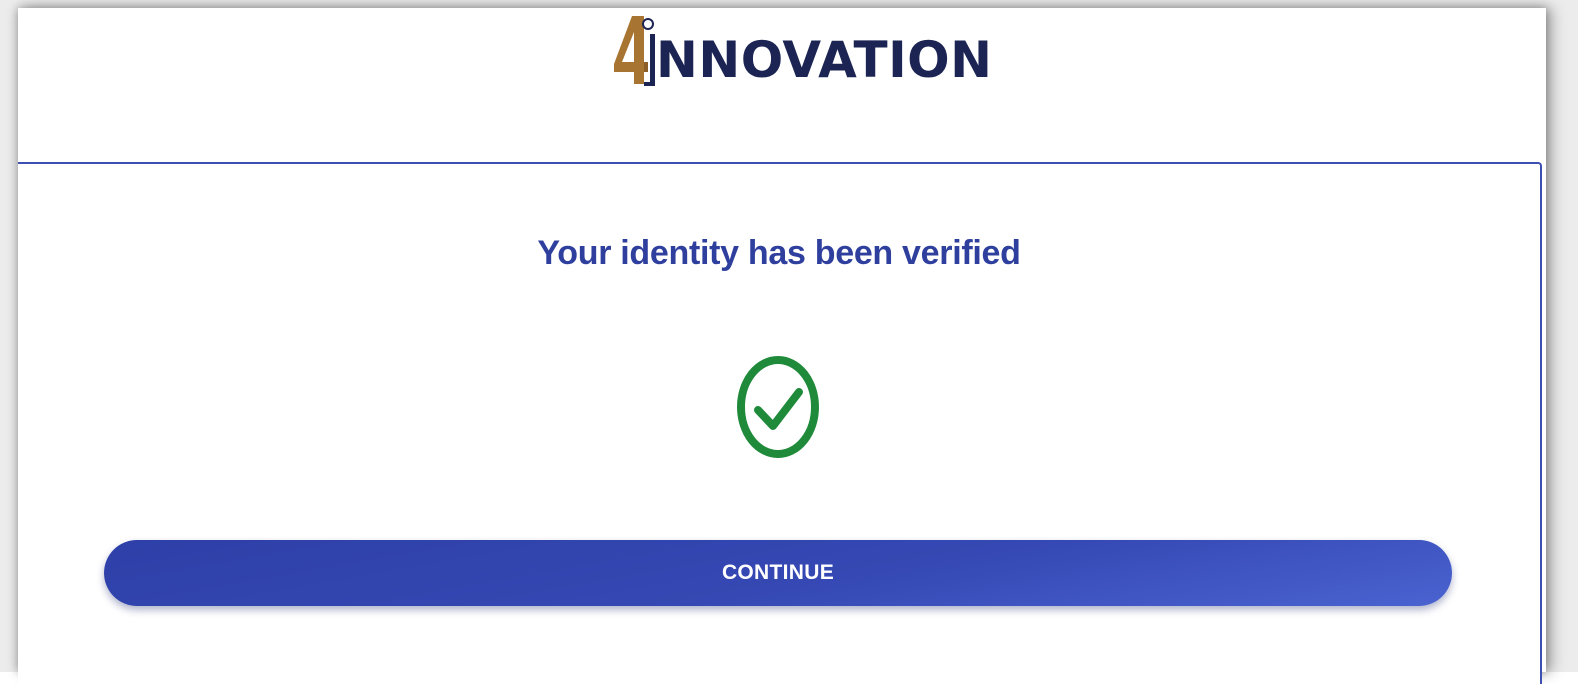 Image resolution: width=1578 pixels, height=684 pixels. I want to click on continue-button: CONTINUE, so click(778, 573).